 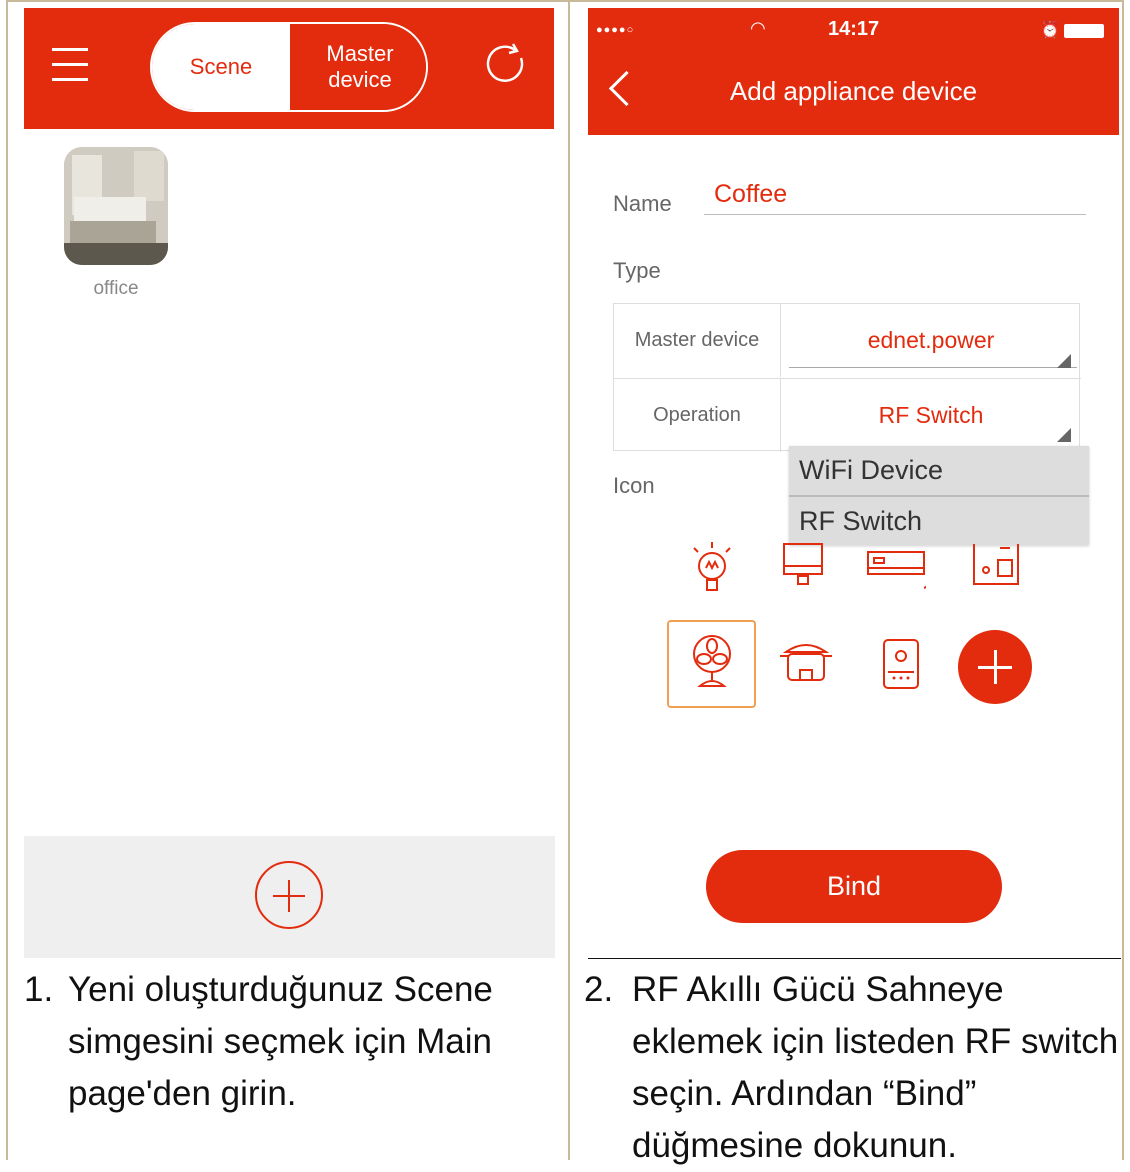 I want to click on name-underline, so click(x=895, y=214).